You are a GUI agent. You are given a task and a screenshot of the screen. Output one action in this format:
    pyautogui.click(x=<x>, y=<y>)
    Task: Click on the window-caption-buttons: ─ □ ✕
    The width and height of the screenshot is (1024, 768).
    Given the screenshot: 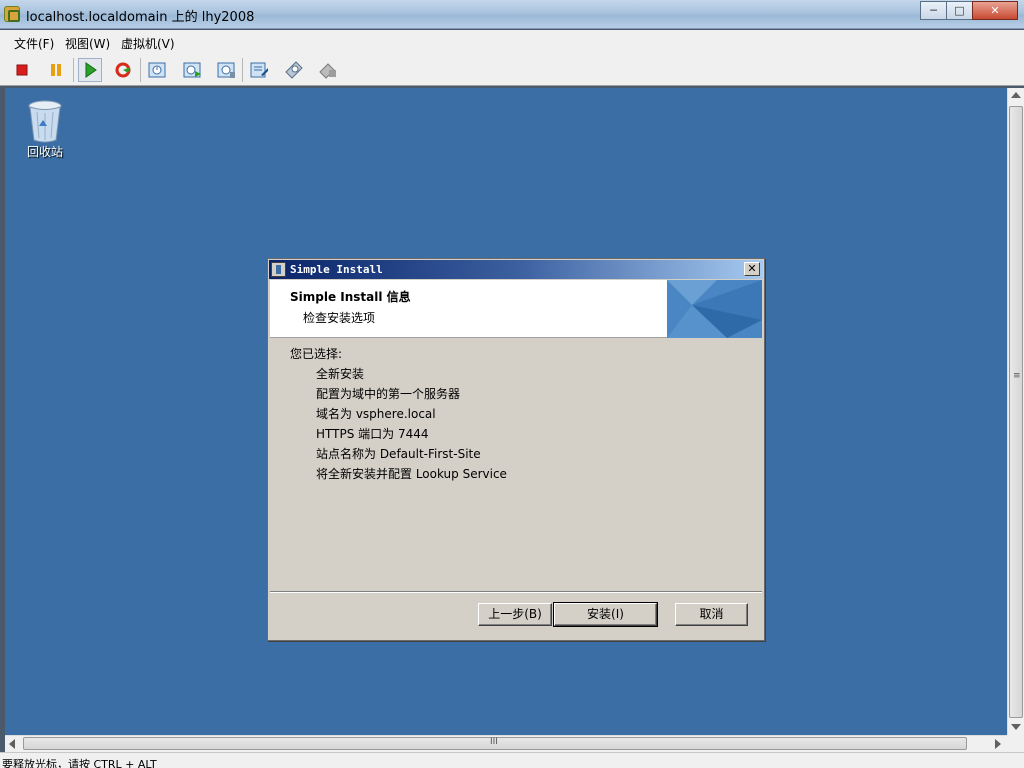 What is the action you would take?
    pyautogui.click(x=969, y=10)
    